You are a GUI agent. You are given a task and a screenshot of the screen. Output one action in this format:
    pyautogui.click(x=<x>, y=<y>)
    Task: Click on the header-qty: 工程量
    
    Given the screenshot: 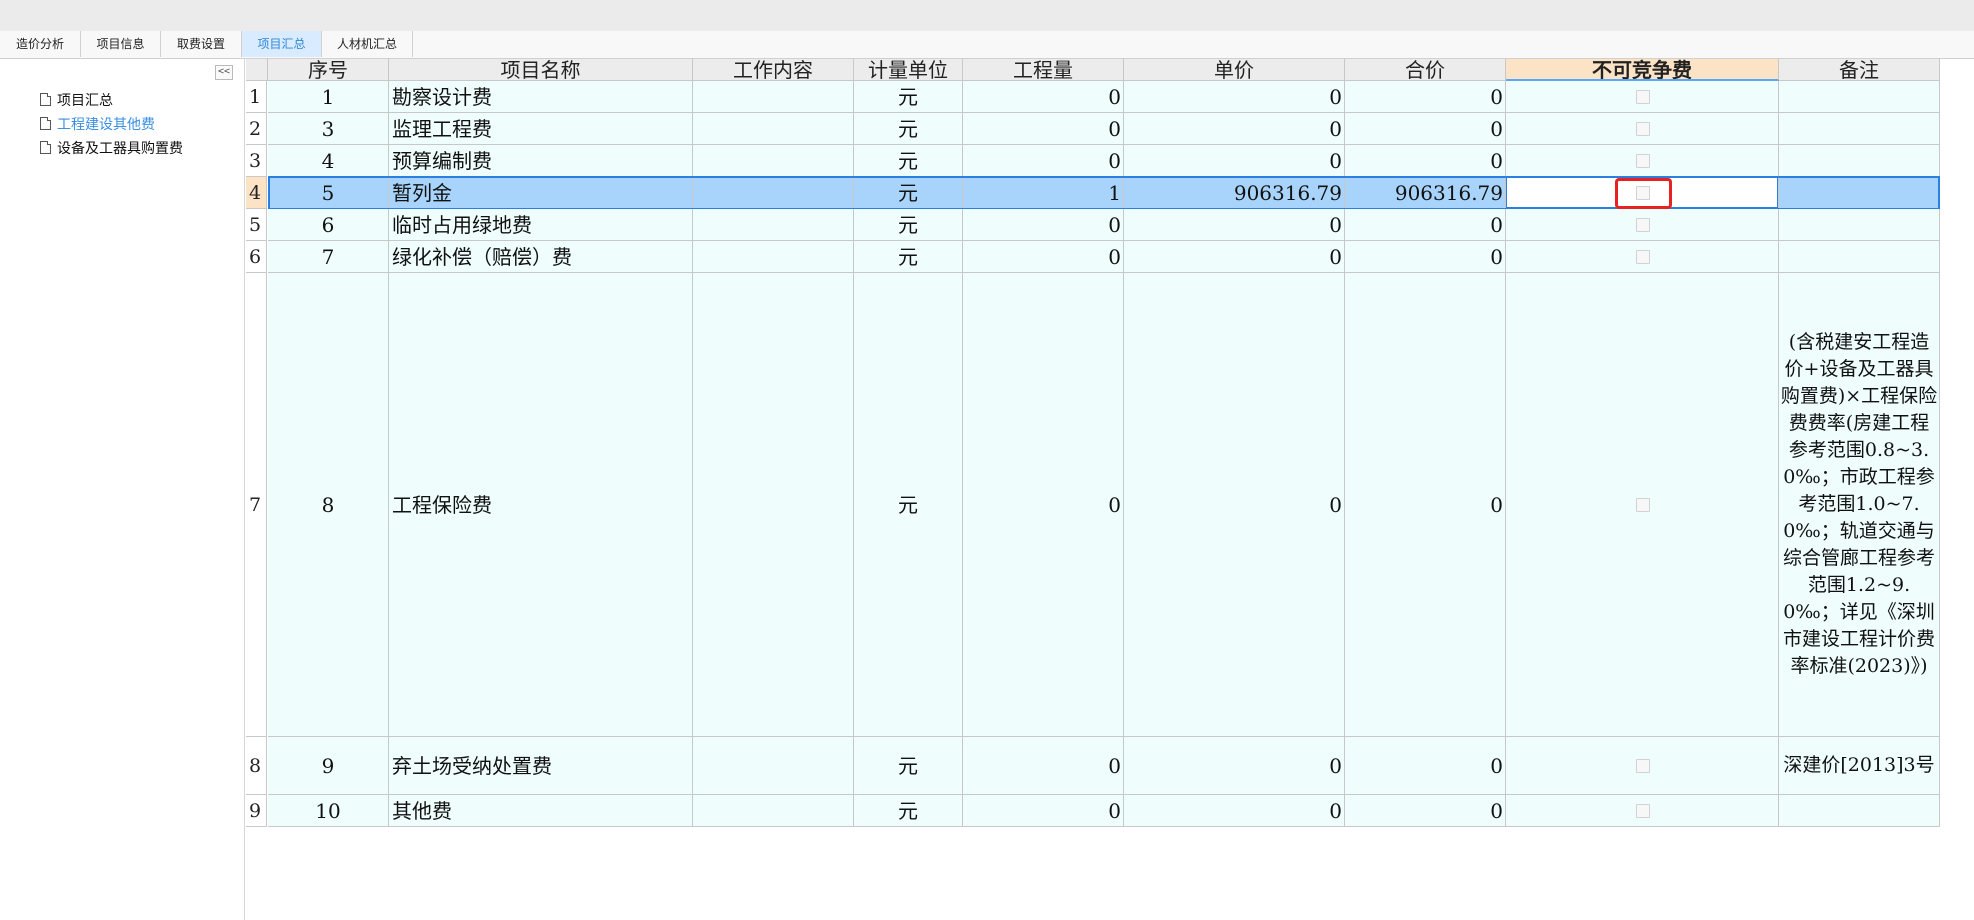 What is the action you would take?
    pyautogui.click(x=1043, y=70)
    